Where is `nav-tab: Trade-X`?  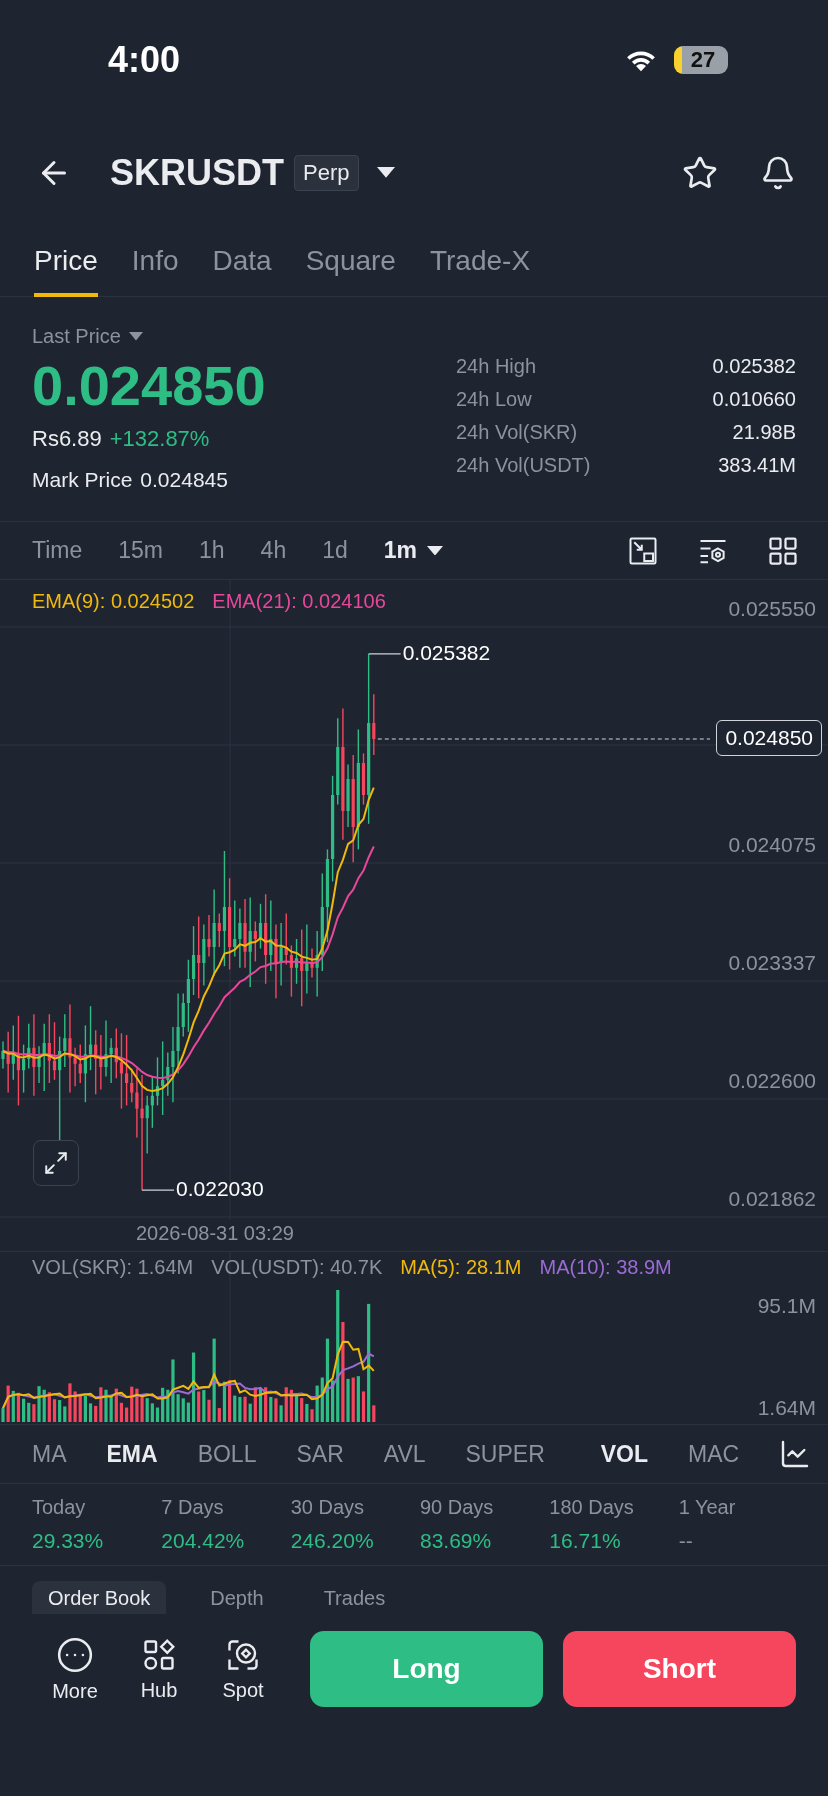 nav-tab: Trade-X is located at coordinates (480, 261).